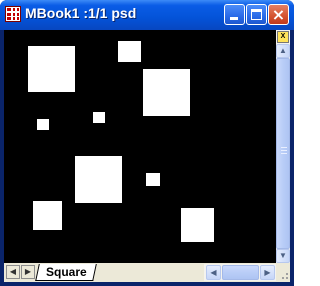 This screenshot has width=320, height=286. Describe the element at coordinates (283, 272) in the screenshot. I see `resize-grip-icon` at that location.